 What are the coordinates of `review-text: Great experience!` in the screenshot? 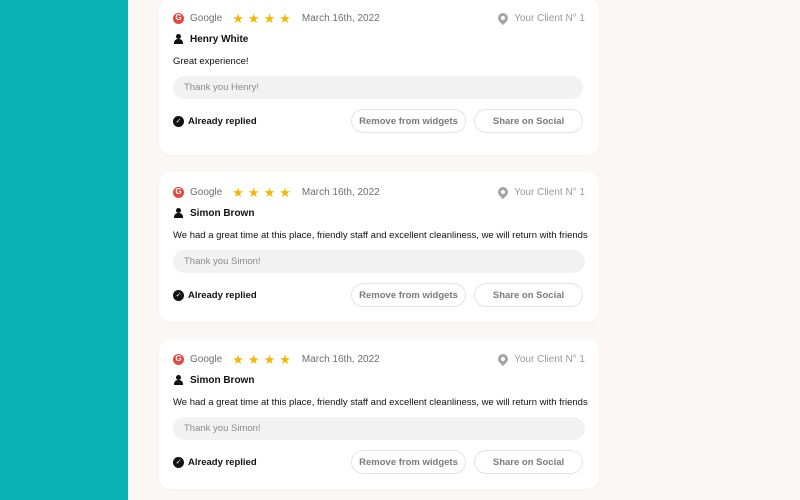 It's located at (211, 61).